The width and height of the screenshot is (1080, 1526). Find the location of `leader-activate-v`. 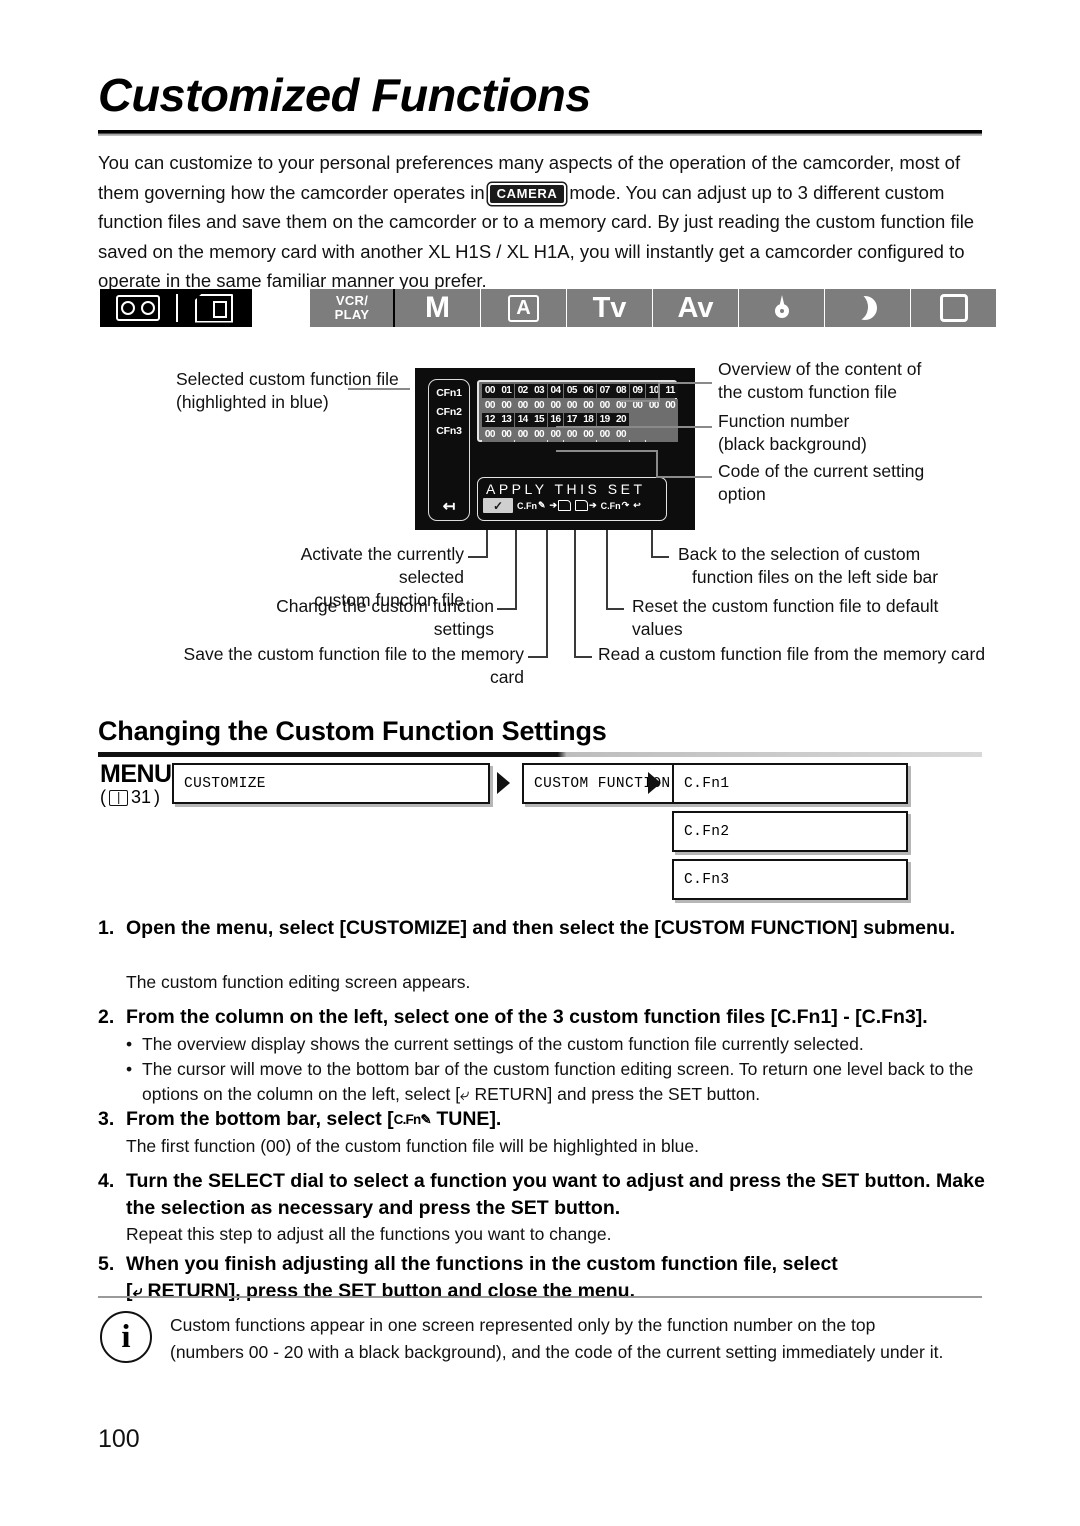

leader-activate-v is located at coordinates (487, 544).